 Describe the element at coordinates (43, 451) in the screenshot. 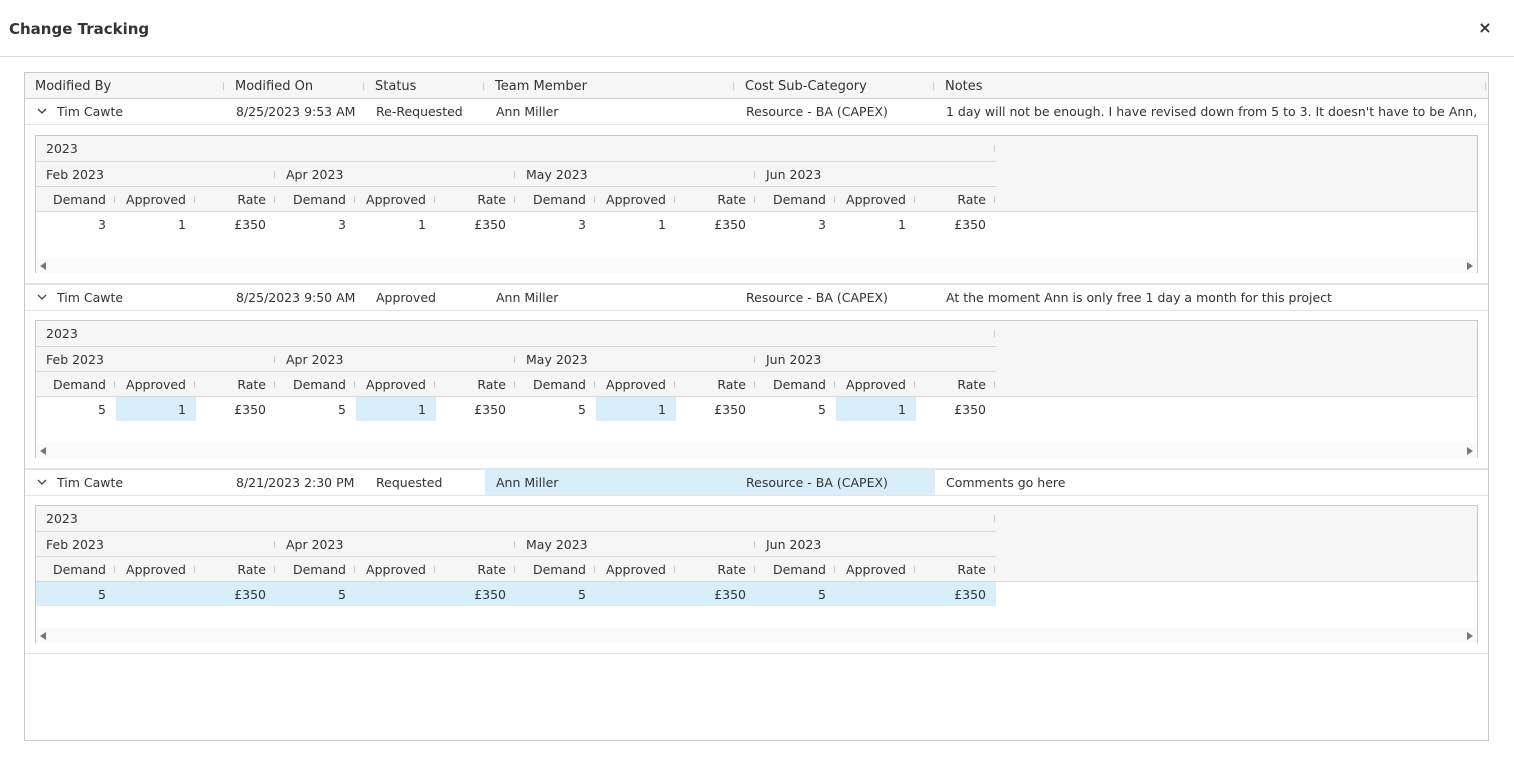

I see `scroll-left-arrow-icon` at that location.